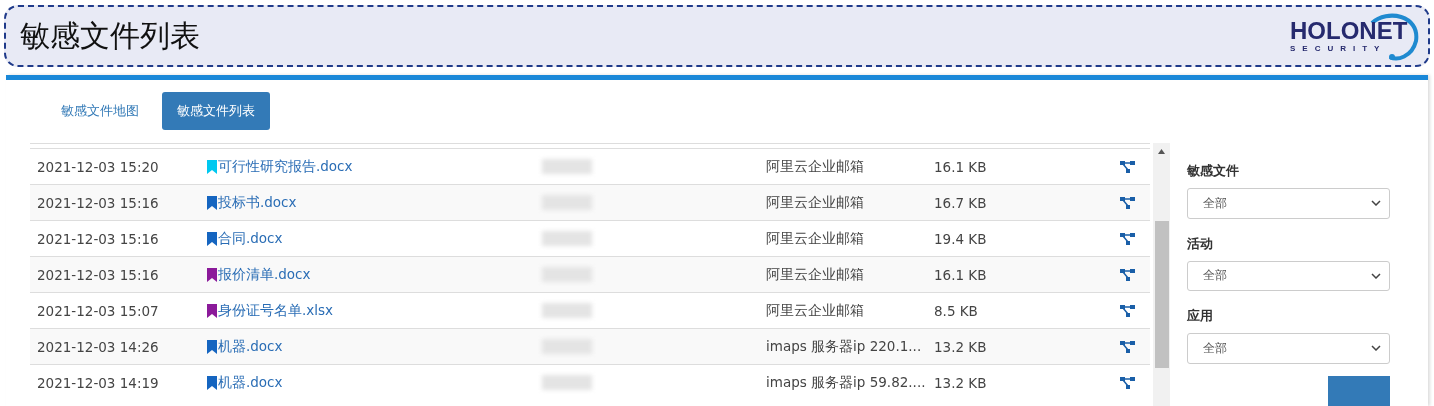  I want to click on page-title: 敏感文件列表, so click(110, 35).